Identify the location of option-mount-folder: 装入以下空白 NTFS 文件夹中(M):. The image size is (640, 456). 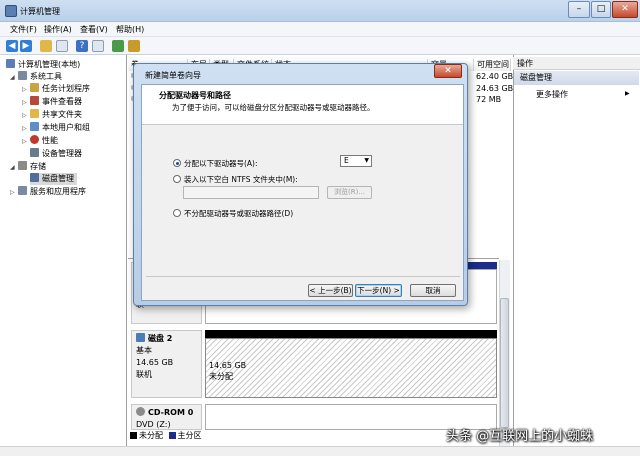
(241, 179).